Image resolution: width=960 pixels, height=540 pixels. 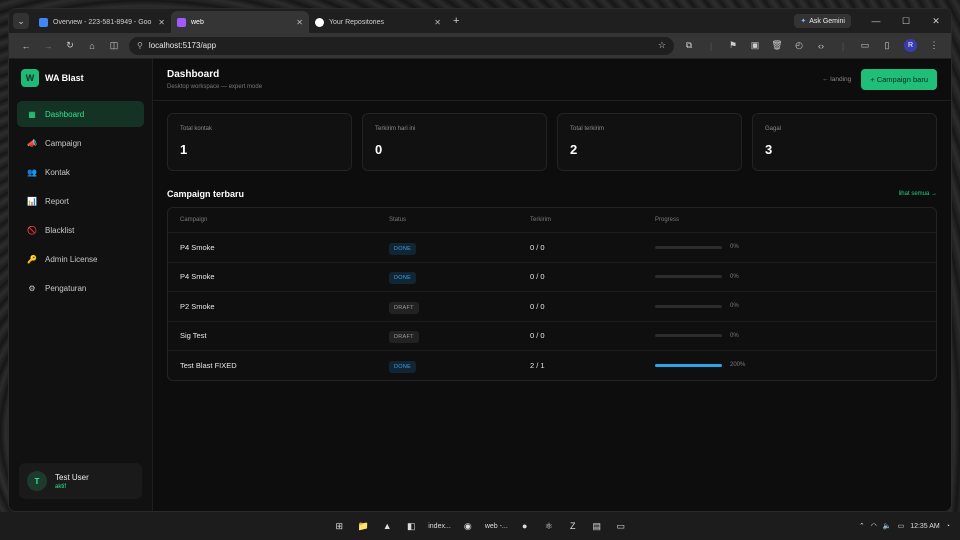 I want to click on tab-search-button: ⌄, so click(x=21, y=21).